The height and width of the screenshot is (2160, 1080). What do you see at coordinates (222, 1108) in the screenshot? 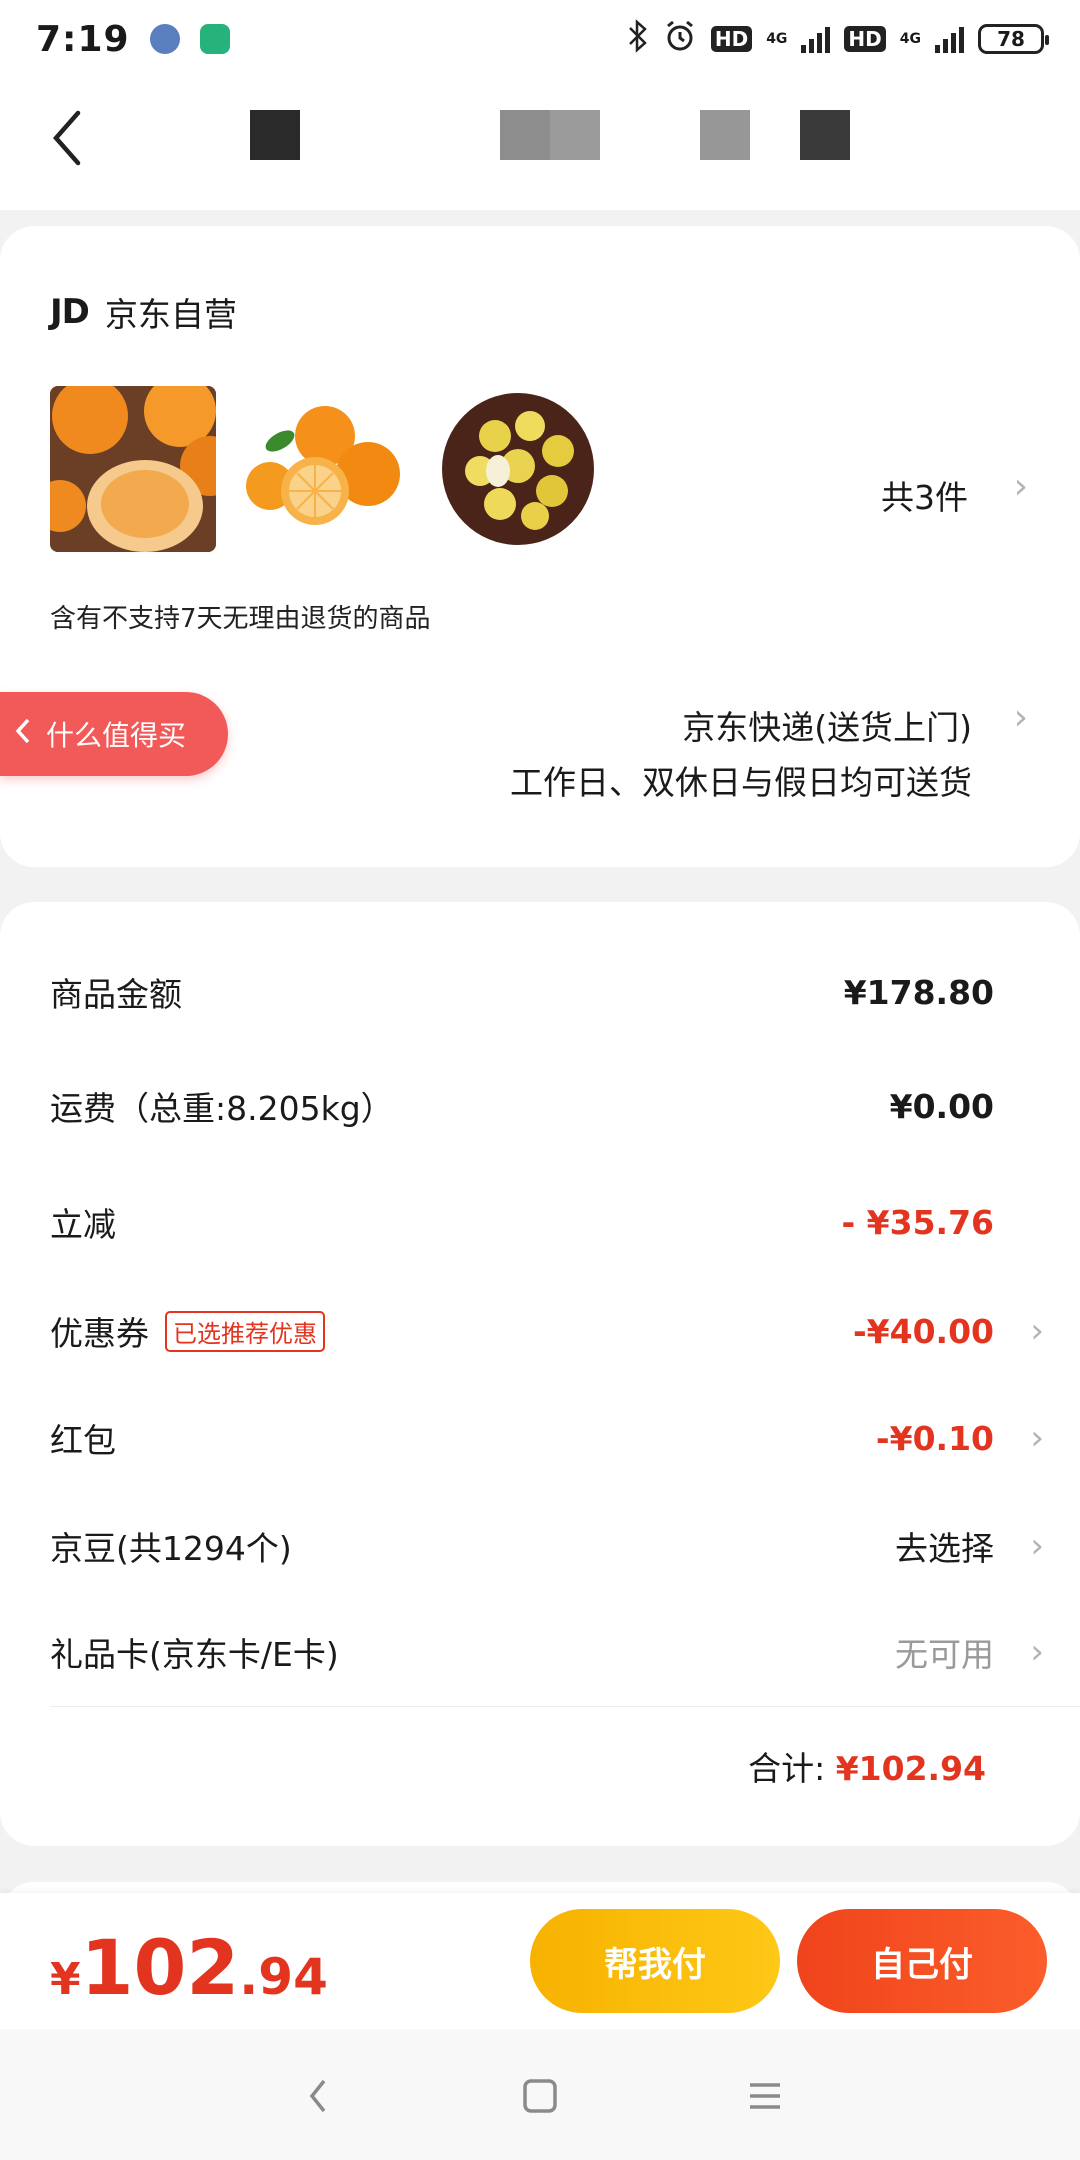
I see `freight-label: 运费（总重:8.205kg）` at bounding box center [222, 1108].